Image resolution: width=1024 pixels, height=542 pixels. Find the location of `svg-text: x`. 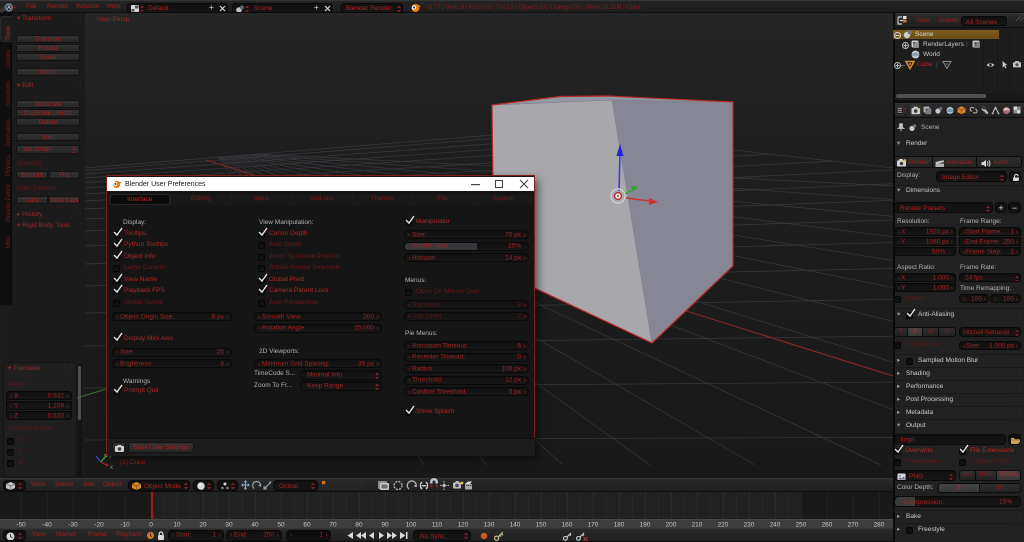

svg-text: x is located at coordinates (111, 468).